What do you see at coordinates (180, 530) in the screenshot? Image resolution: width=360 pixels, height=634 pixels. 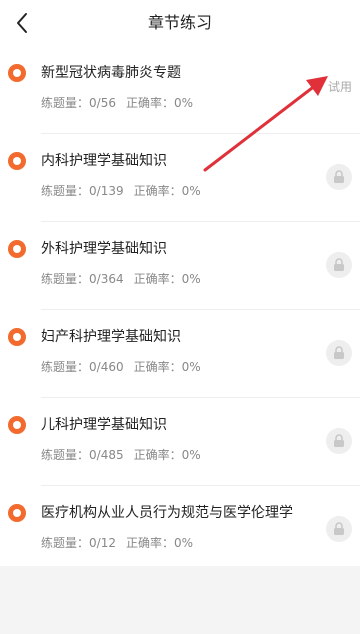 I see `chapter-item: 医疗机构从业人员行为规范与医学伦理学 练题量：0/12 正确率：0%` at bounding box center [180, 530].